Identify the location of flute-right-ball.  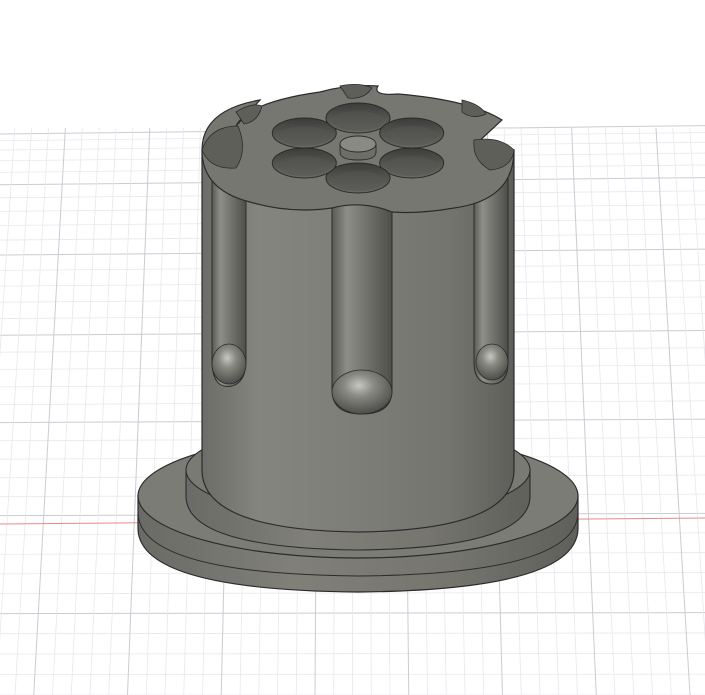
(492, 362).